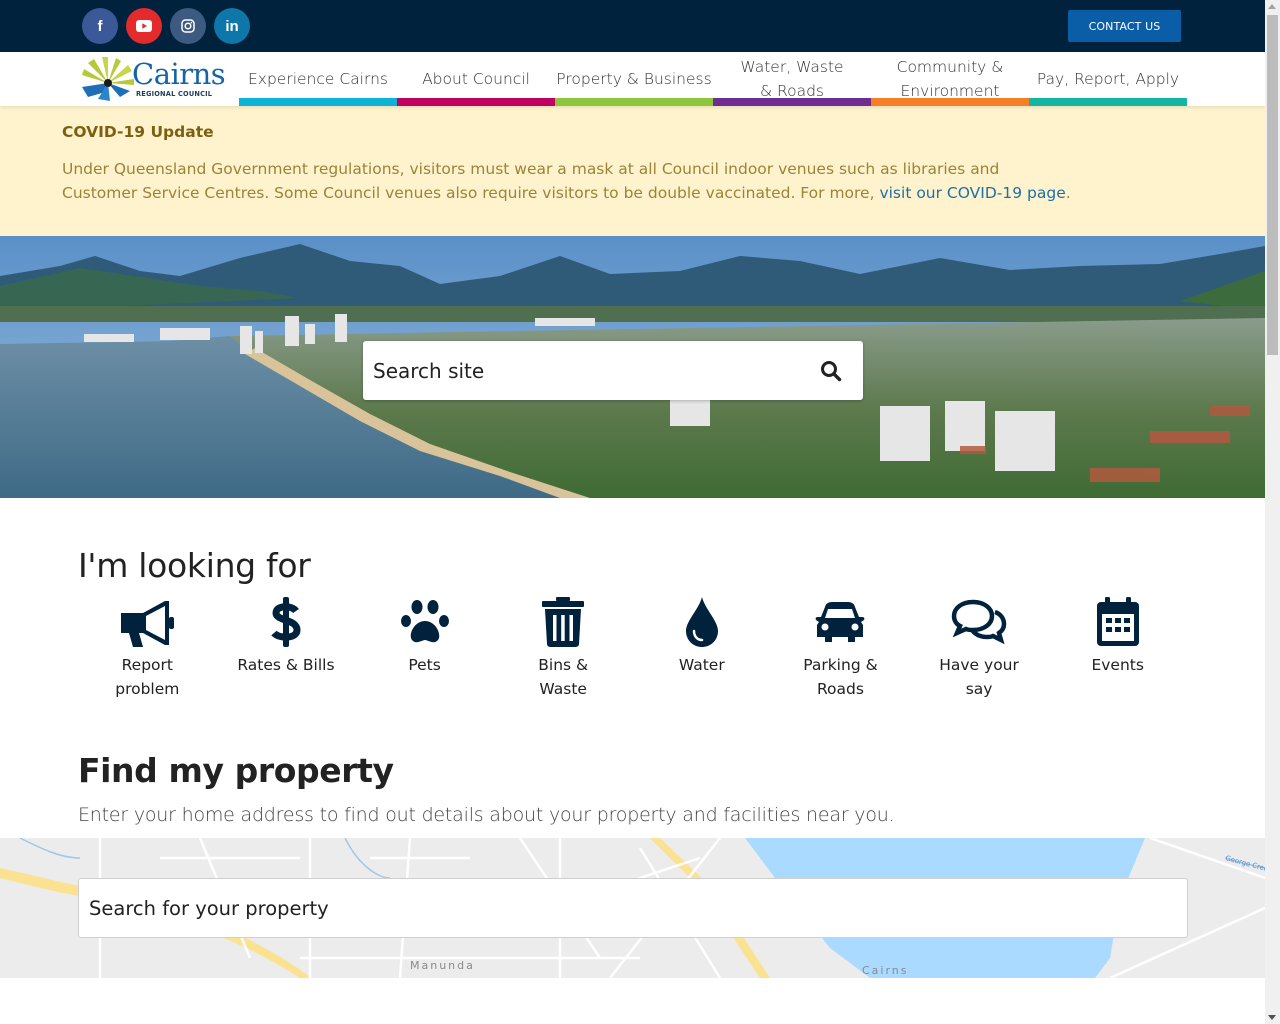 The height and width of the screenshot is (1024, 1280). What do you see at coordinates (972, 193) in the screenshot?
I see `covid-page-link: visit our COVID-19 page` at bounding box center [972, 193].